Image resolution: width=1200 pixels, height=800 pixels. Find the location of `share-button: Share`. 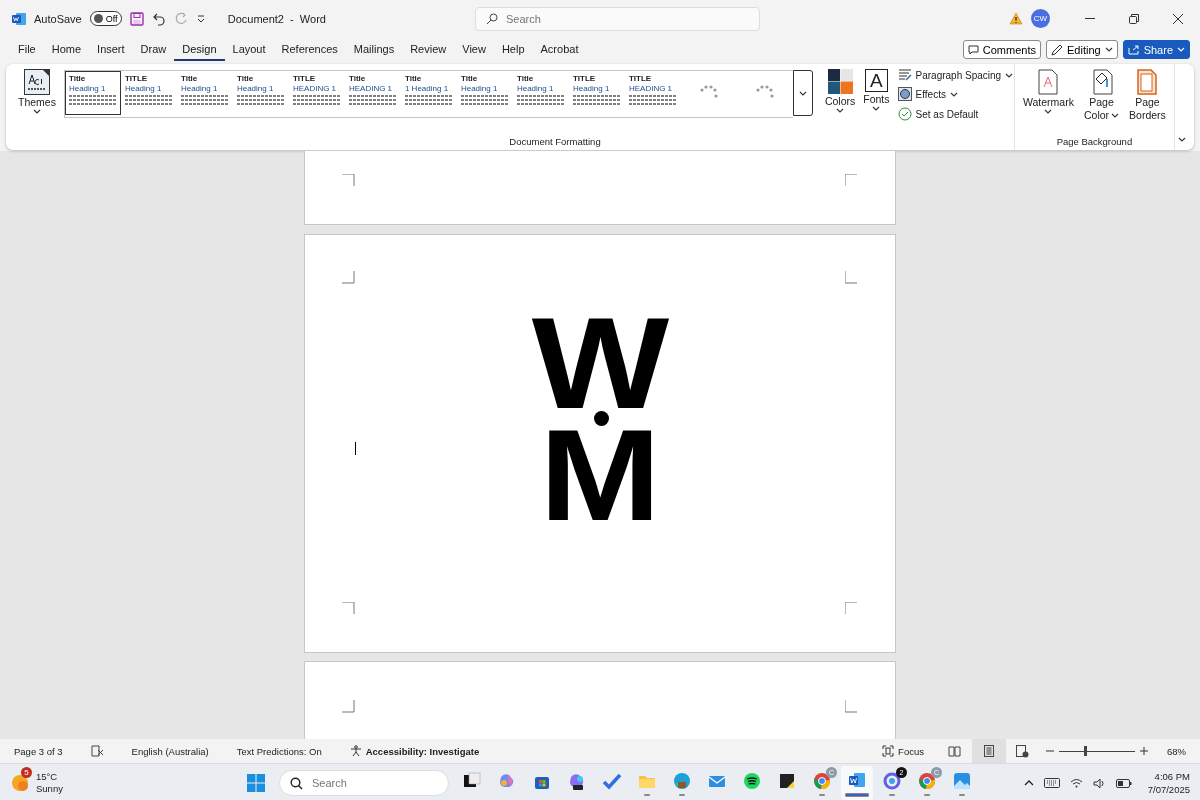

share-button: Share is located at coordinates (1156, 49).